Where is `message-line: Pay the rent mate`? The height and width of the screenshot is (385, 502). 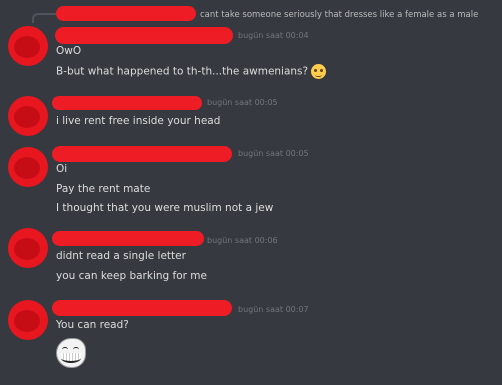
message-line: Pay the rent mate is located at coordinates (103, 189).